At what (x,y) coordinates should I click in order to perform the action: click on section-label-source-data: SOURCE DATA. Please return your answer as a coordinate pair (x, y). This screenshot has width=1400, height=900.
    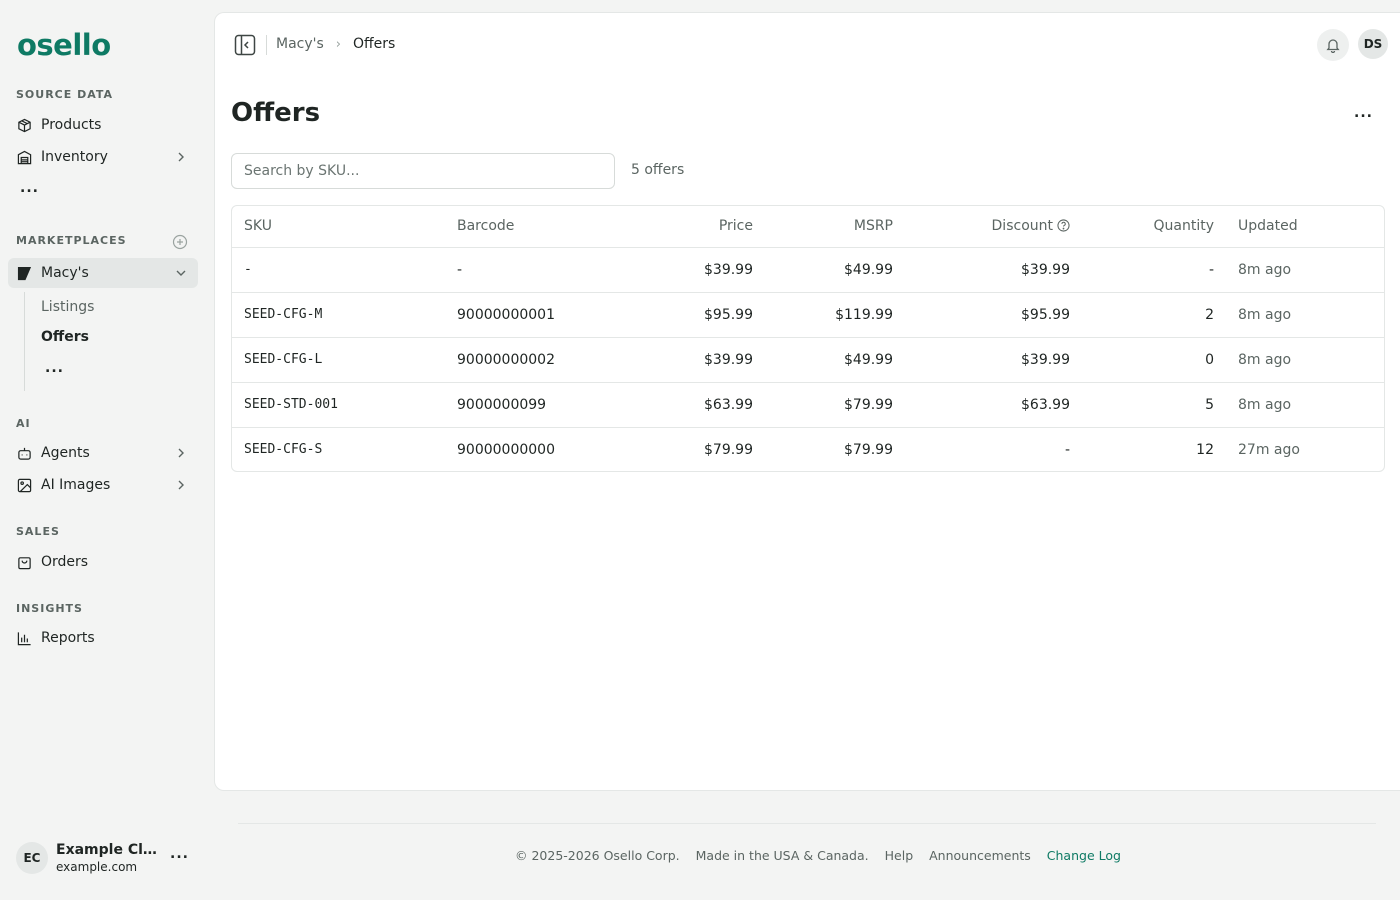
    Looking at the image, I should click on (65, 94).